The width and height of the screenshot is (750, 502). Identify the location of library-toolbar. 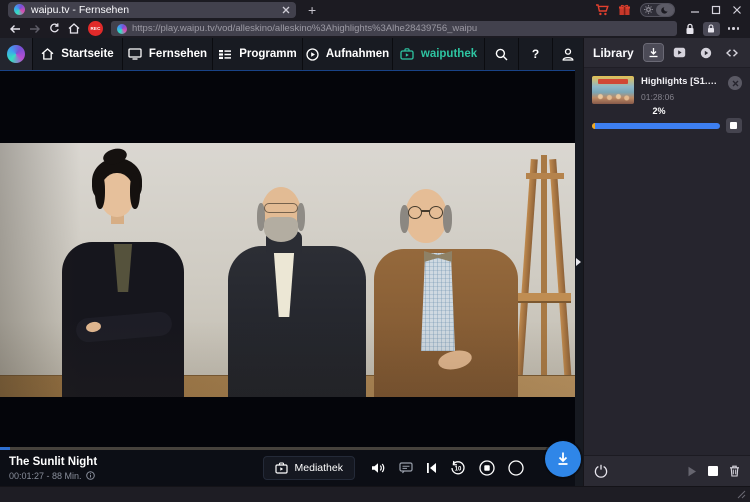
(667, 470).